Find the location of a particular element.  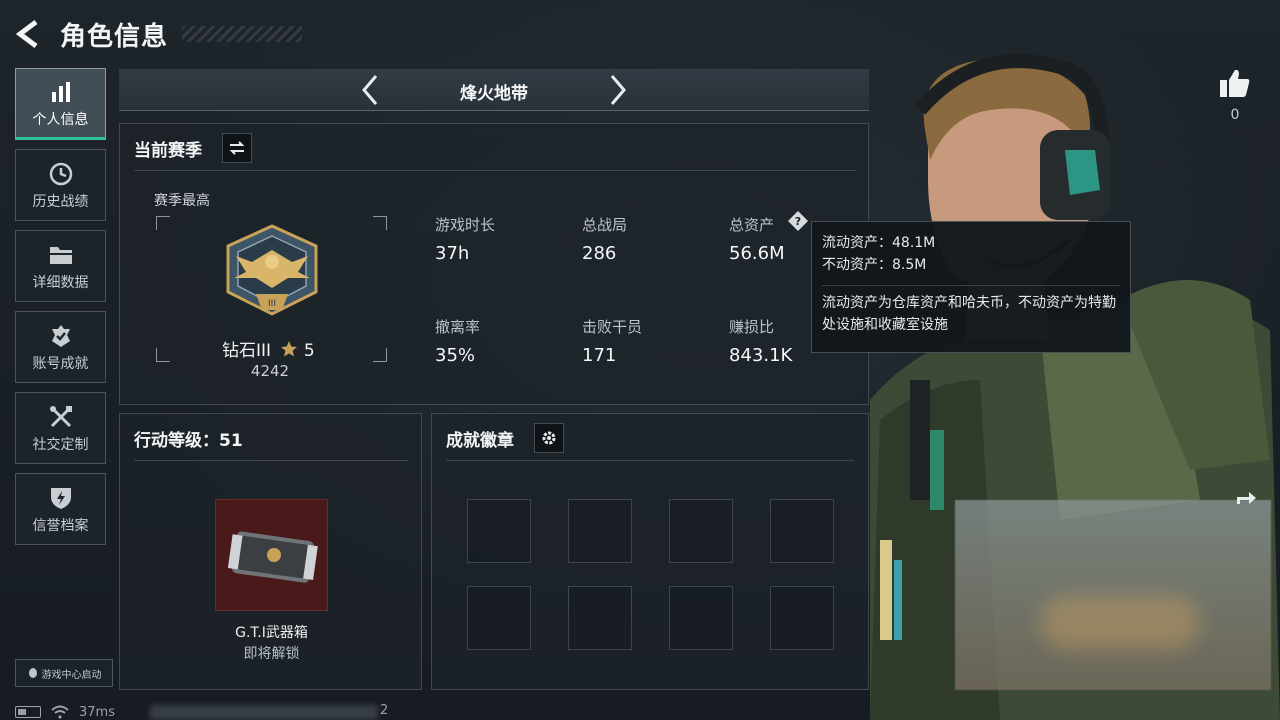

chevron-right-icon is located at coordinates (618, 90).